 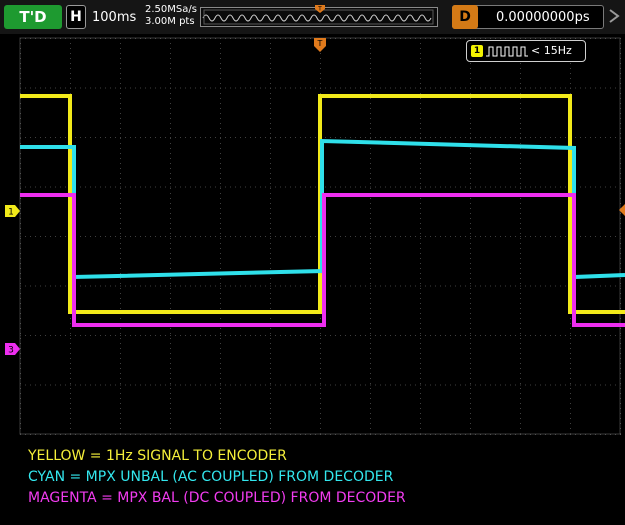 I want to click on ch1-marker-label: 1, so click(x=11, y=213).